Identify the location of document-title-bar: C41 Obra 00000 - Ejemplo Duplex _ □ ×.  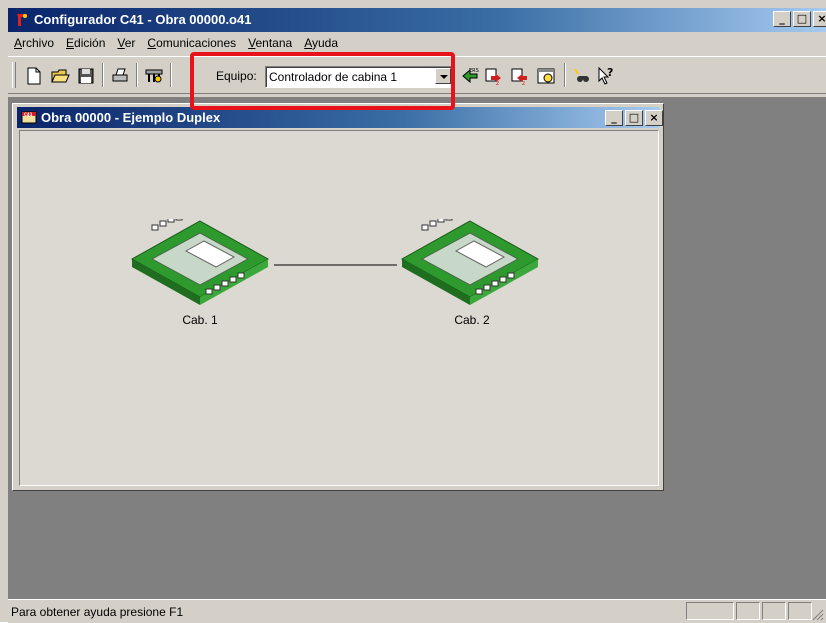
(340, 117).